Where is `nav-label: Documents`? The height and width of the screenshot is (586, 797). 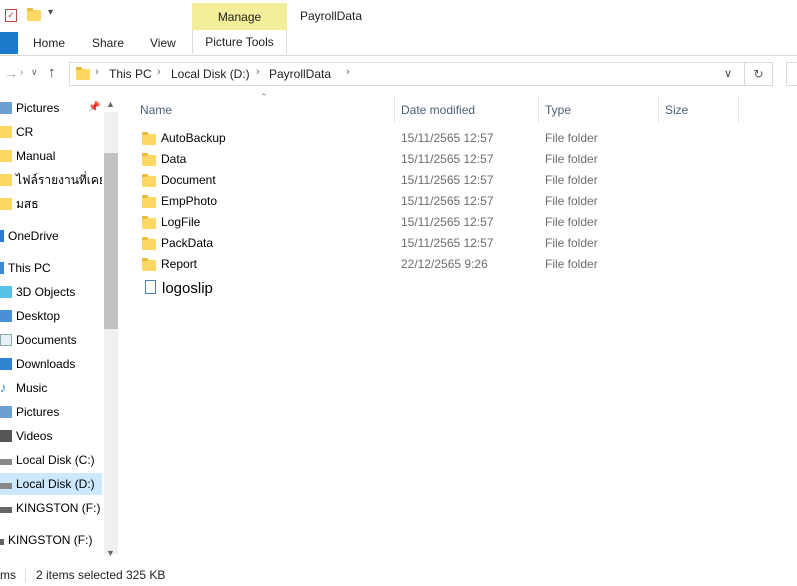 nav-label: Documents is located at coordinates (46, 340).